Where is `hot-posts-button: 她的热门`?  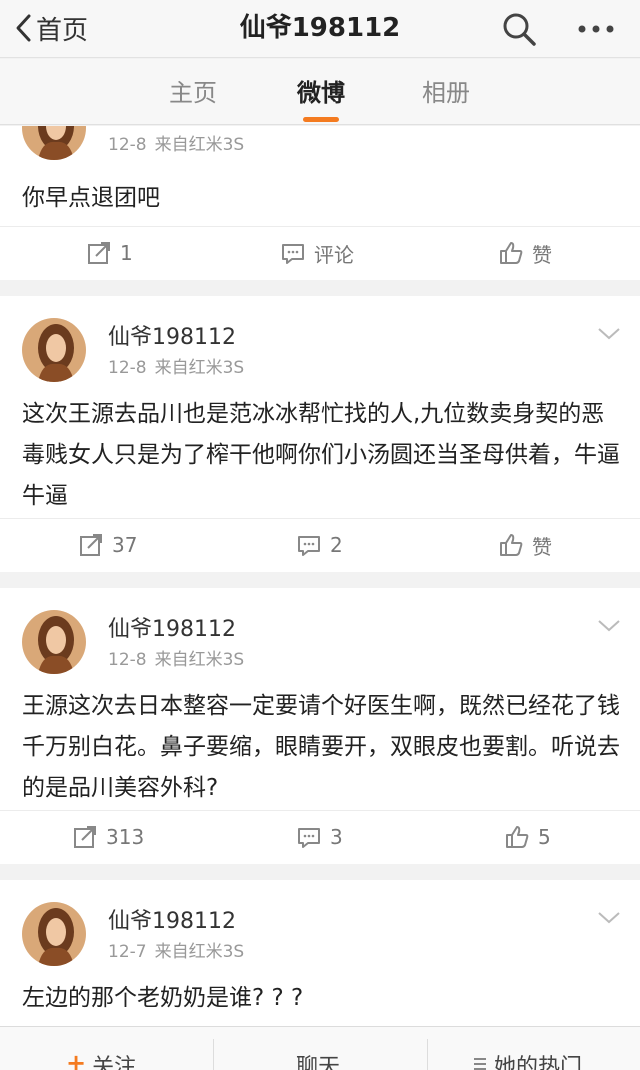
hot-posts-button: 她的热门 is located at coordinates (527, 1048).